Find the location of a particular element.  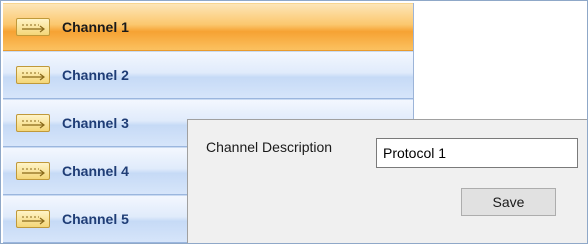

channel-item-label: Channel 4 is located at coordinates (95, 171).